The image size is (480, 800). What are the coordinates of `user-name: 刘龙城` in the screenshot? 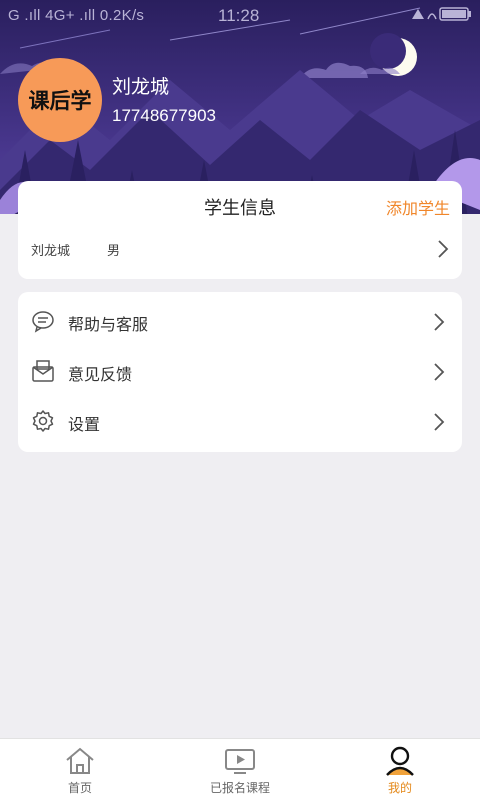 It's located at (141, 87).